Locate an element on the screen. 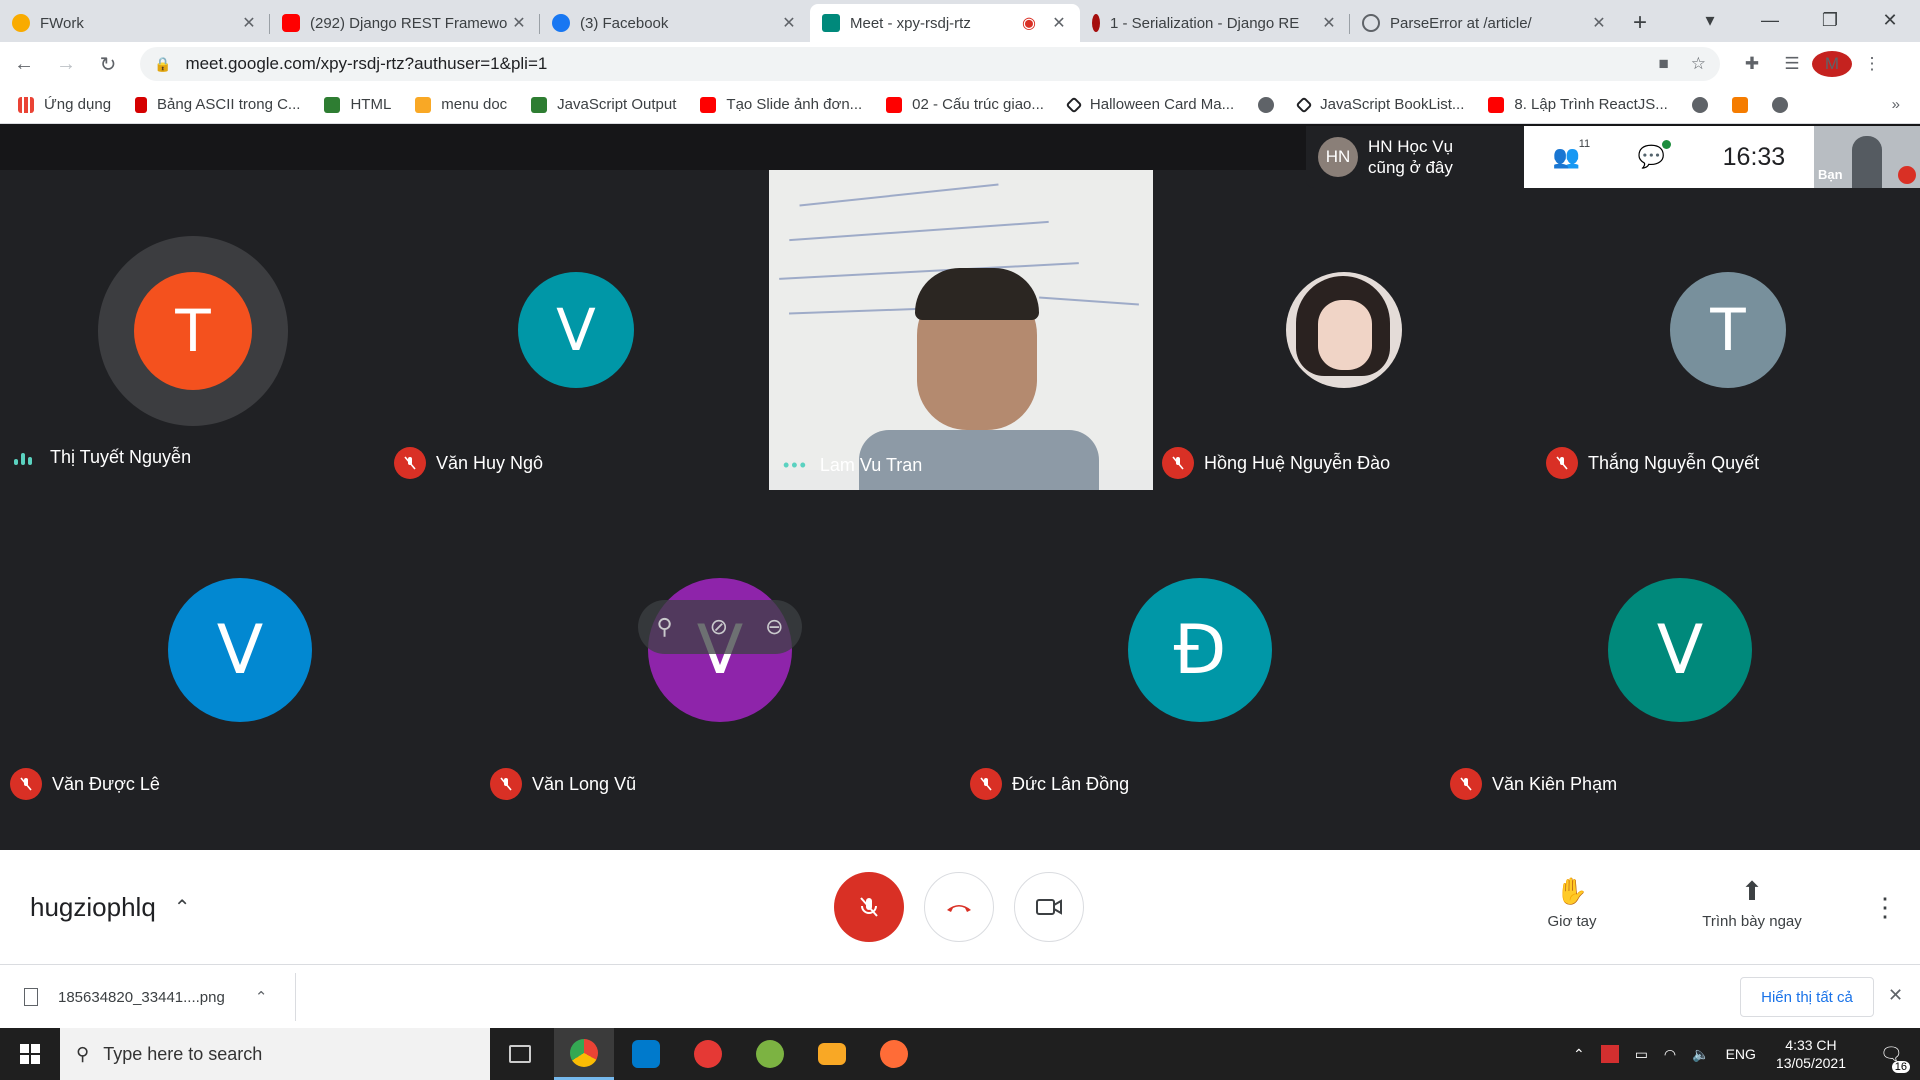 This screenshot has height=1080, width=1920. self-view-tile: Bạn is located at coordinates (1867, 157).